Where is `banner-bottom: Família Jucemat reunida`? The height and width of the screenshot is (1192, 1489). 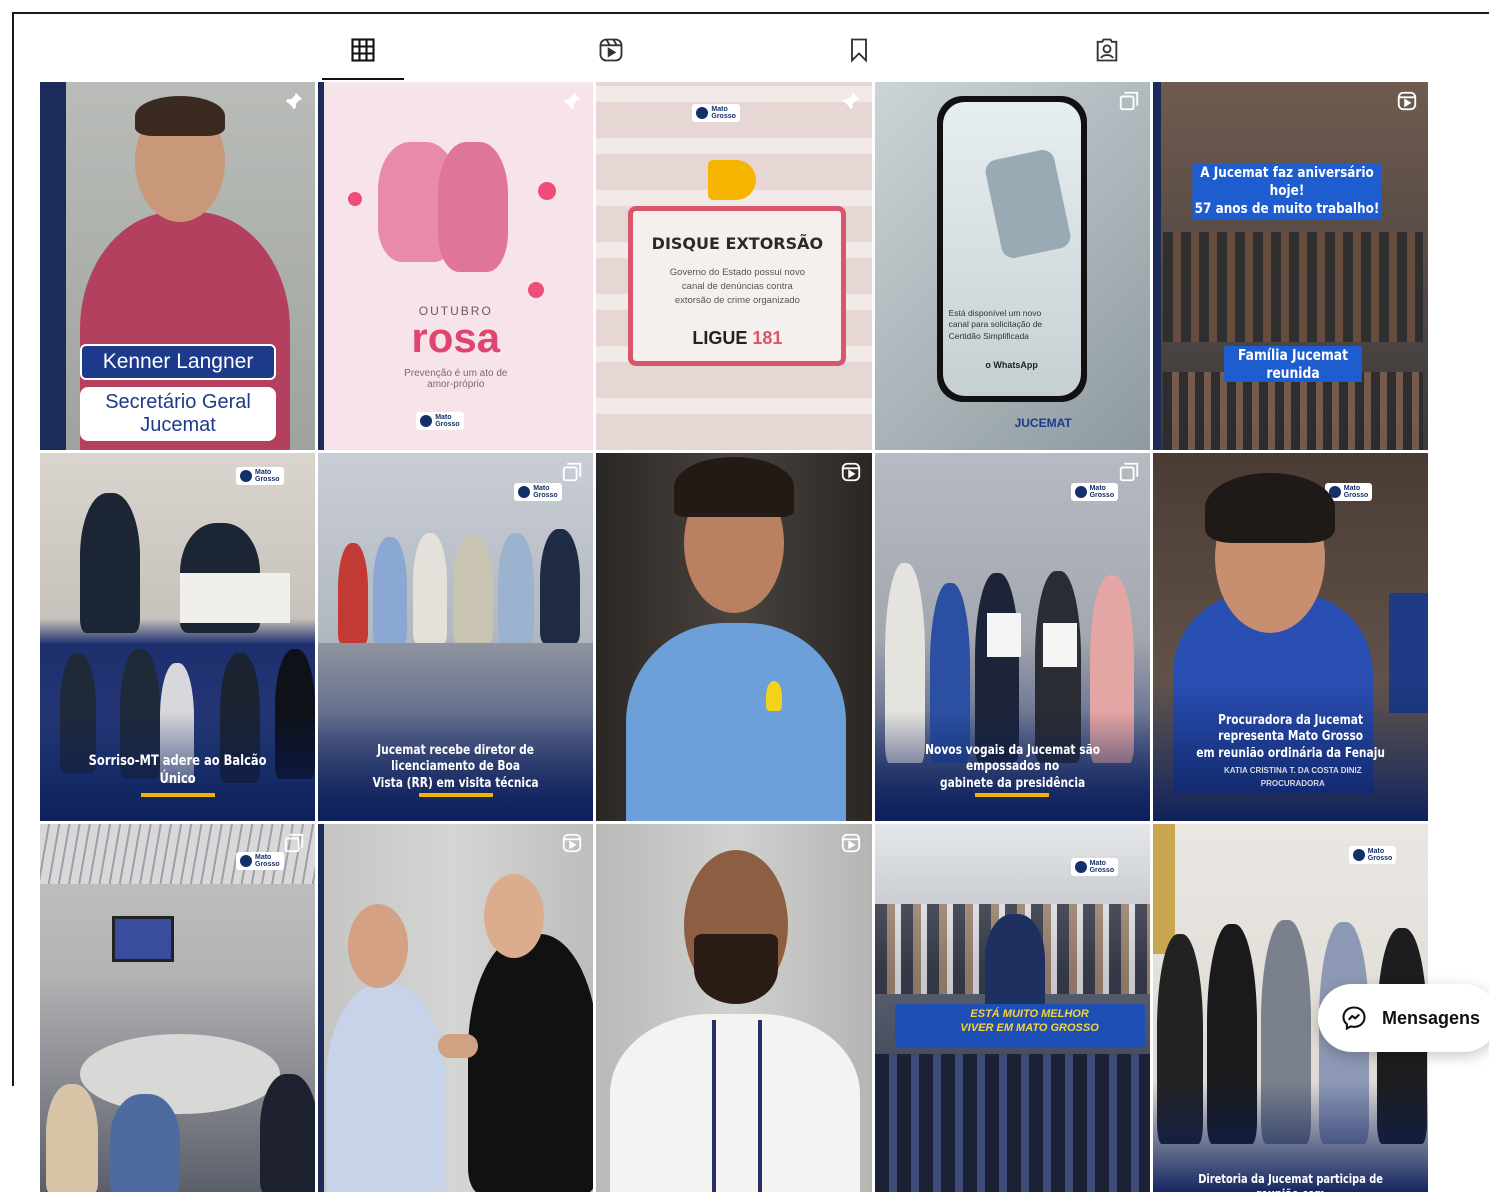
banner-bottom: Família Jucemat reunida is located at coordinates (1292, 364).